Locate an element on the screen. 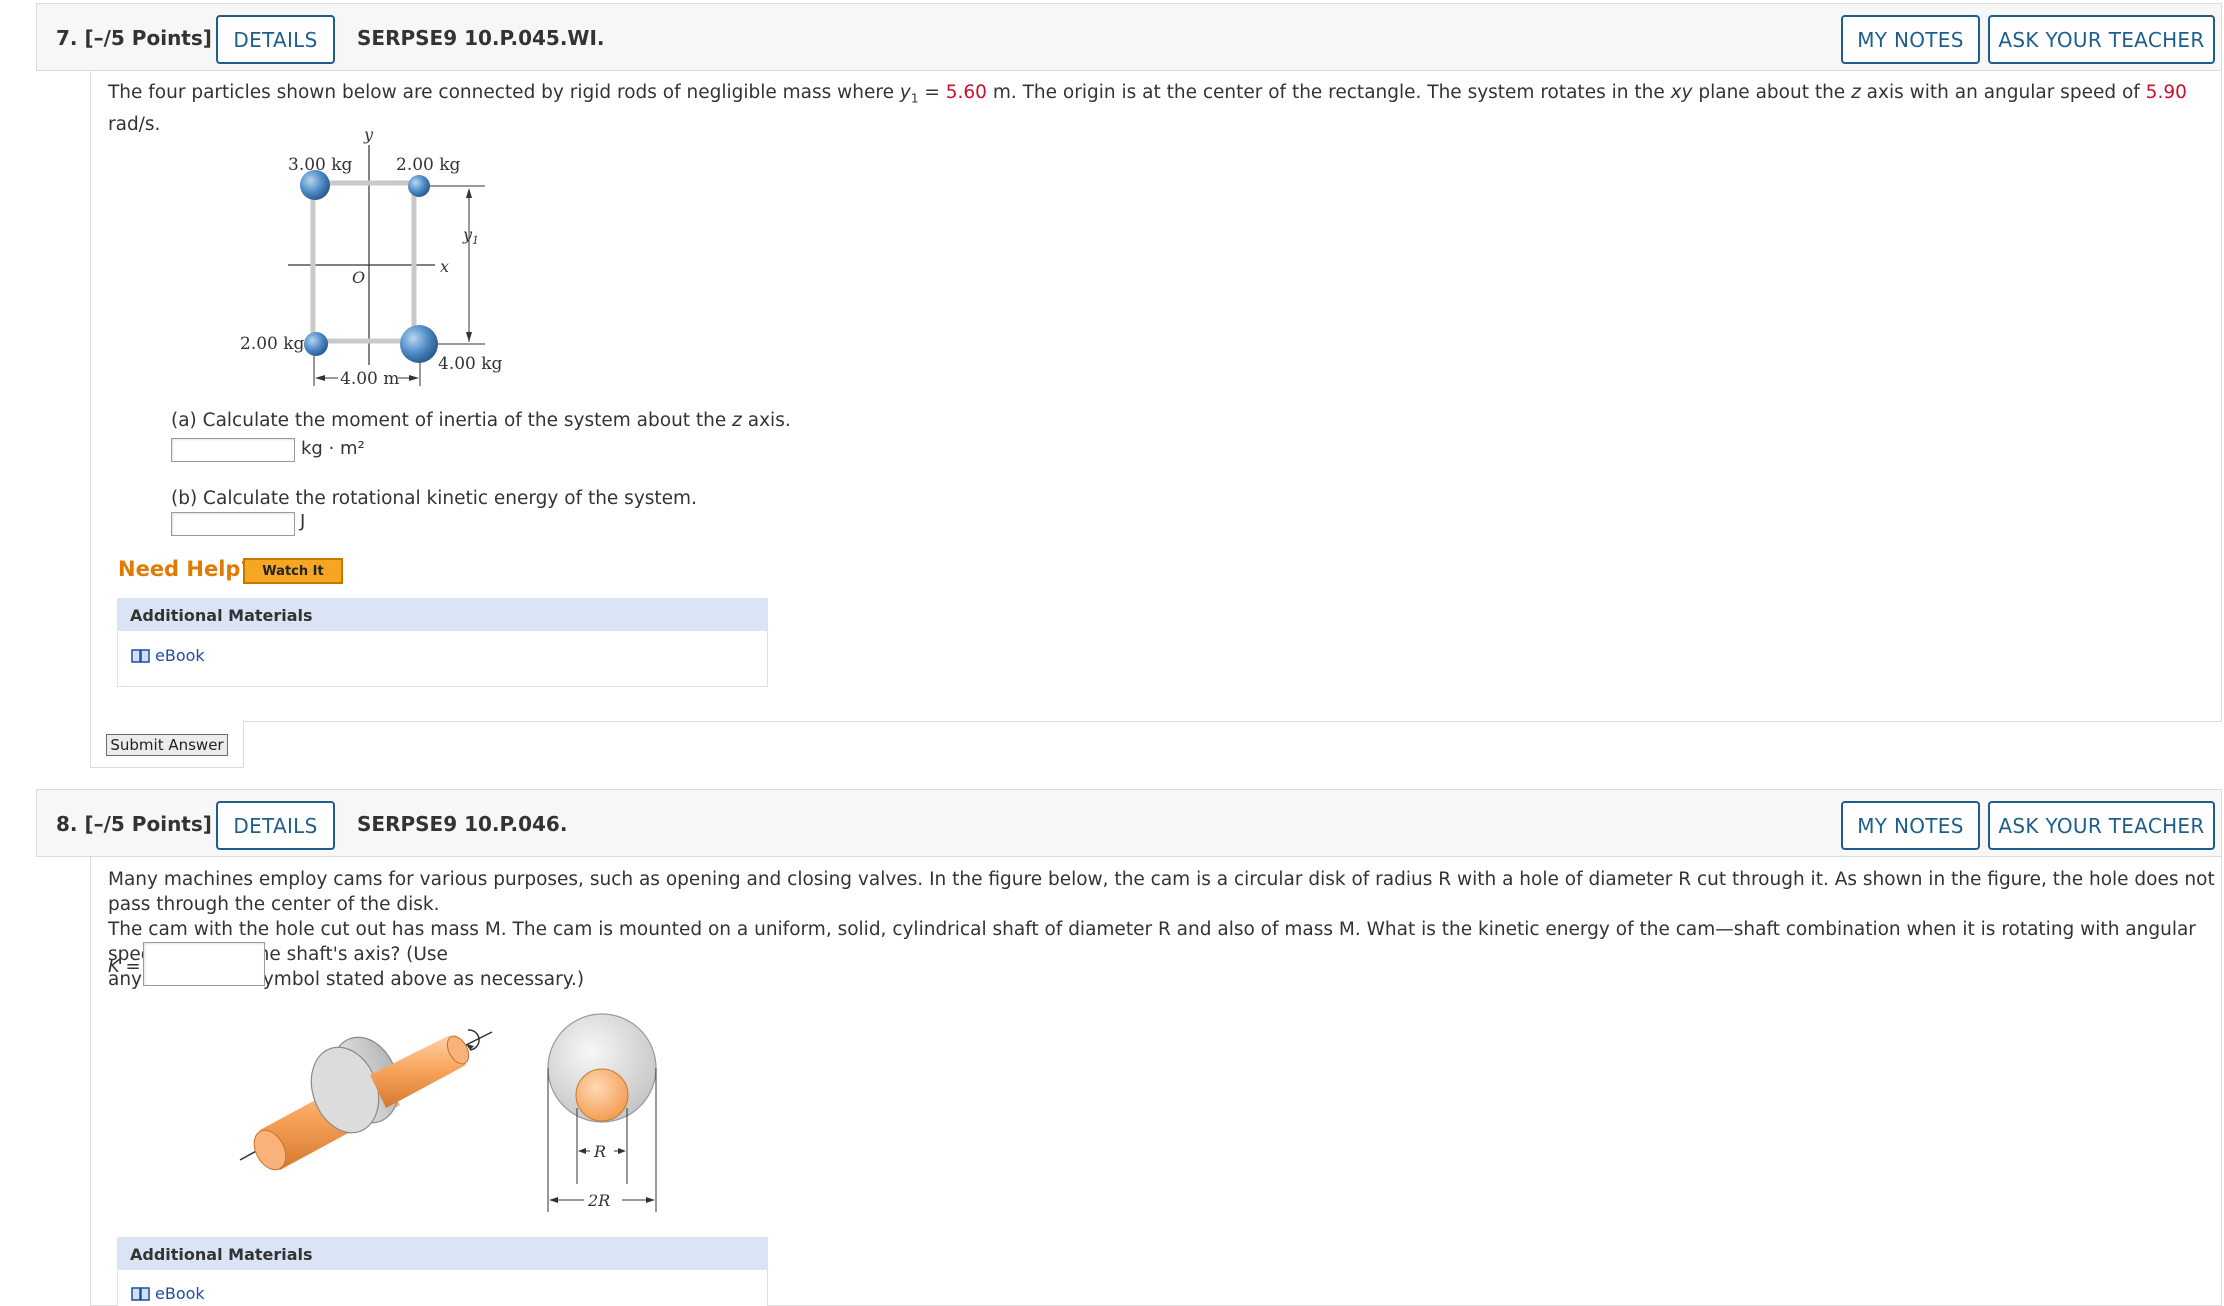 The height and width of the screenshot is (1306, 2224). q8-cam-shaft-figure is located at coordinates (366, 1100).